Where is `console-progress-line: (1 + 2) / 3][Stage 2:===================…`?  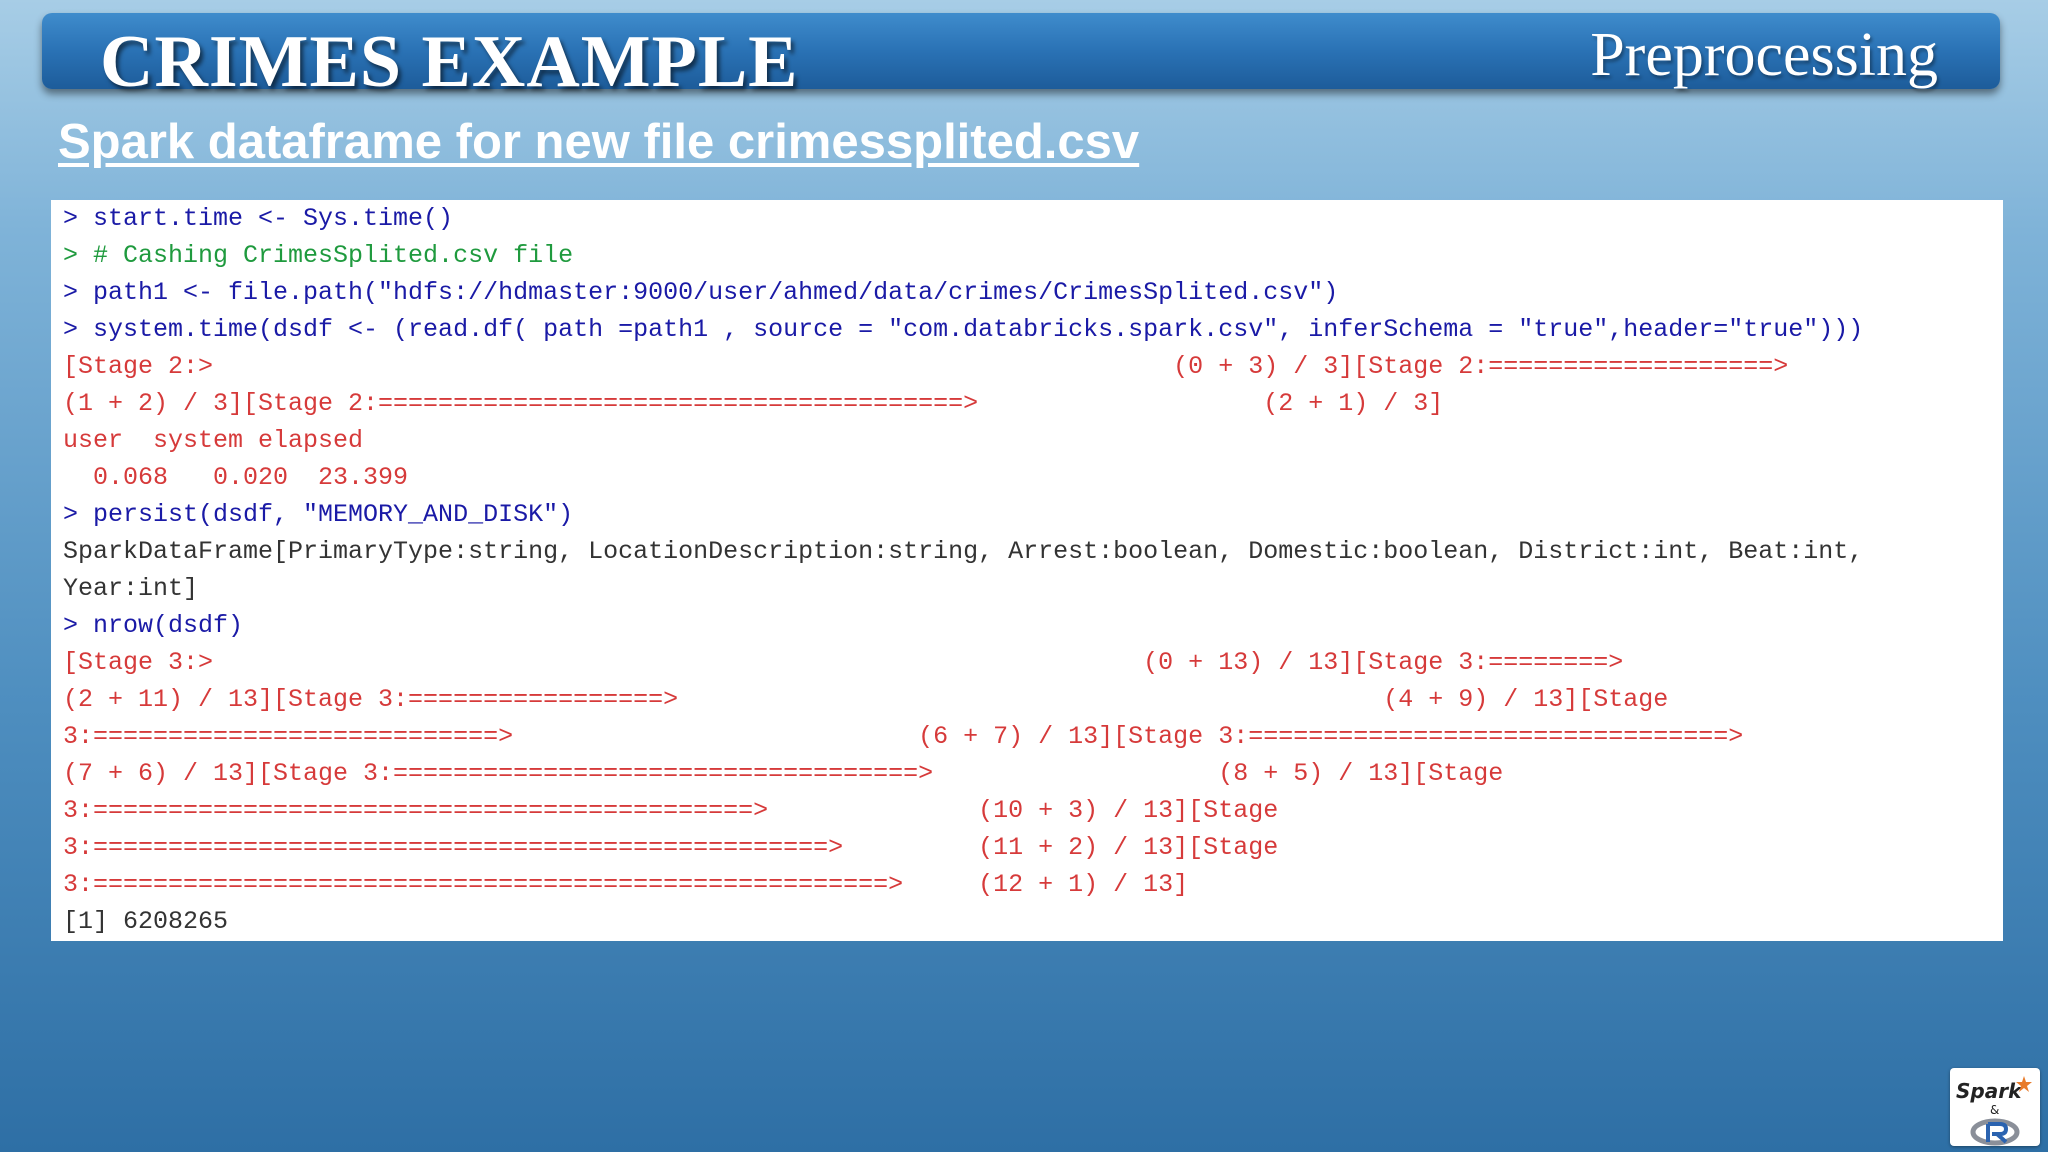
console-progress-line: (1 + 2) / 3][Stage 2:===================… is located at coordinates (753, 403).